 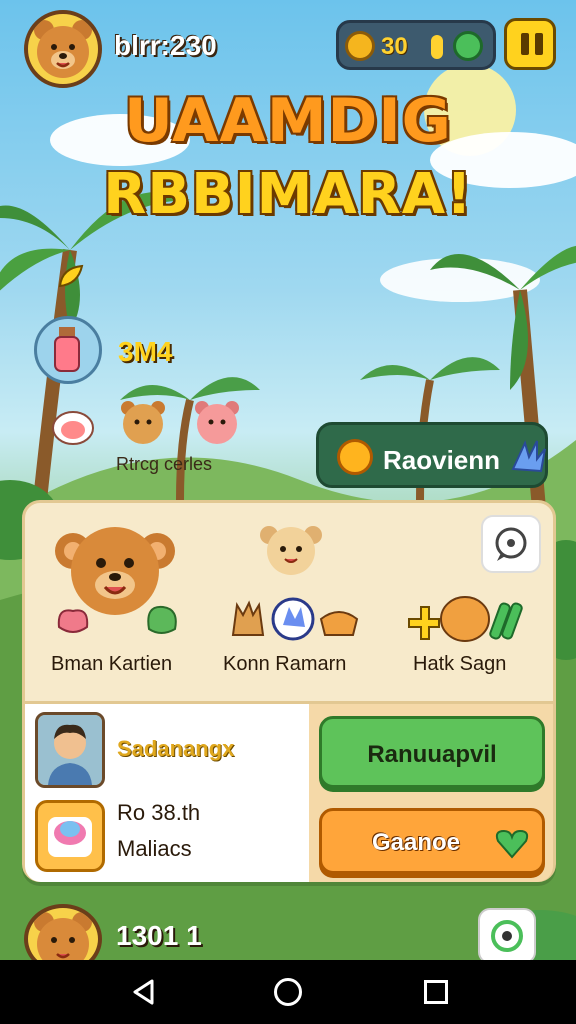 I want to click on game-button: Gaanoe, so click(x=432, y=841).